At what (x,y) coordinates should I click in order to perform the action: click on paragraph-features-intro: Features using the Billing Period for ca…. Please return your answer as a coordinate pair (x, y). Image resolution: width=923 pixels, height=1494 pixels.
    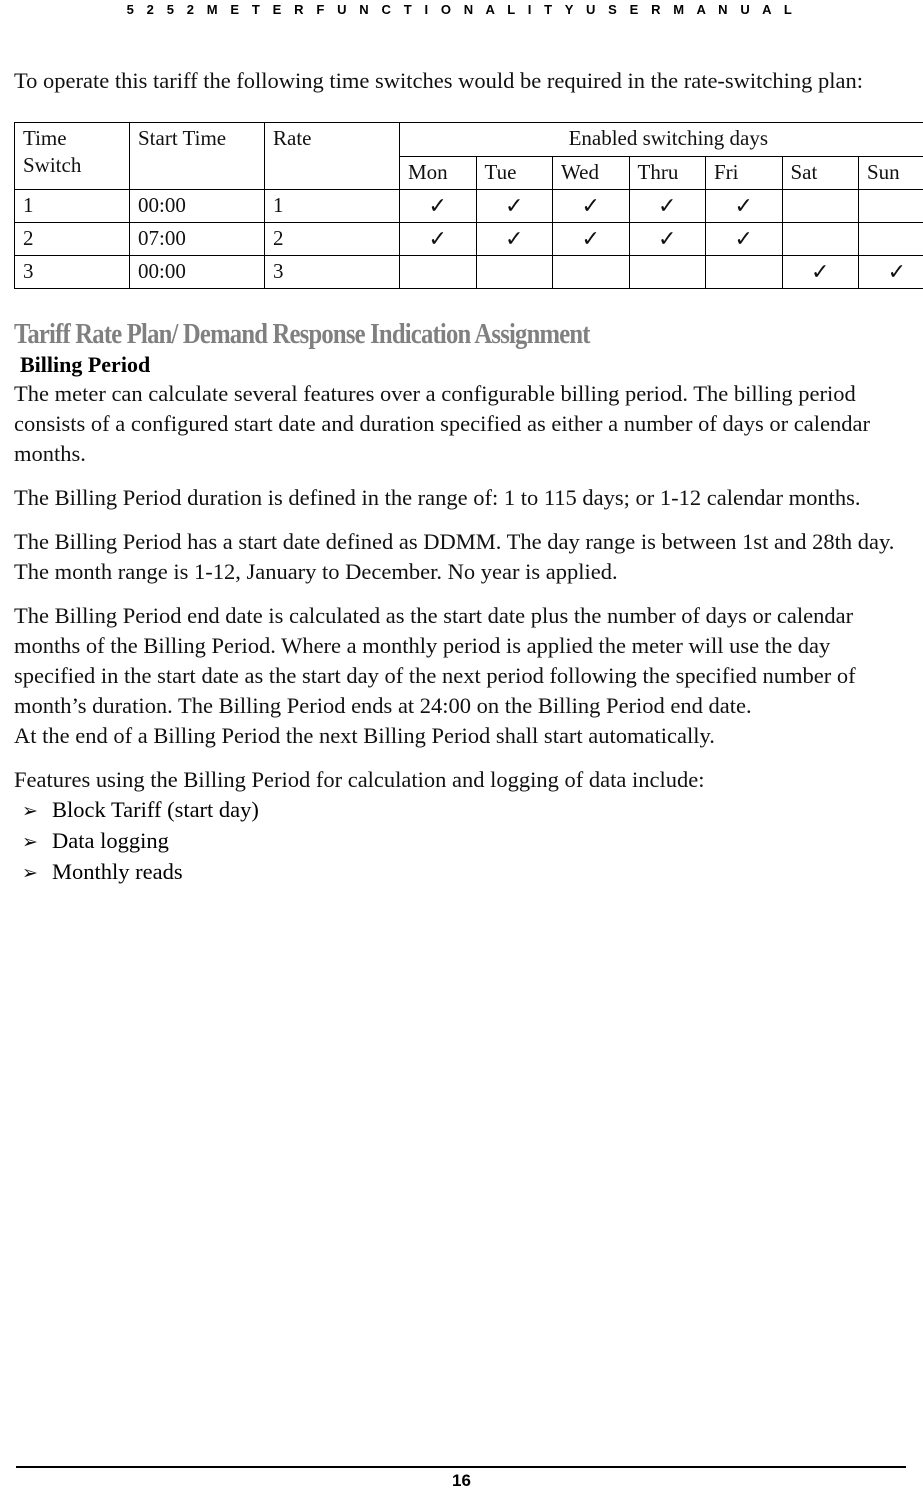
    Looking at the image, I should click on (359, 779).